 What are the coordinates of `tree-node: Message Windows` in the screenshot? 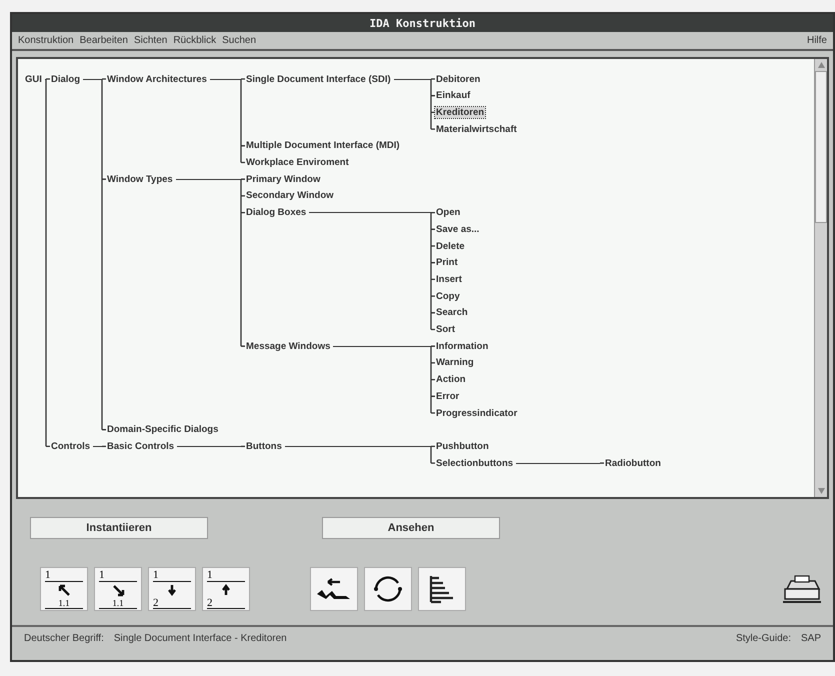 It's located at (288, 346).